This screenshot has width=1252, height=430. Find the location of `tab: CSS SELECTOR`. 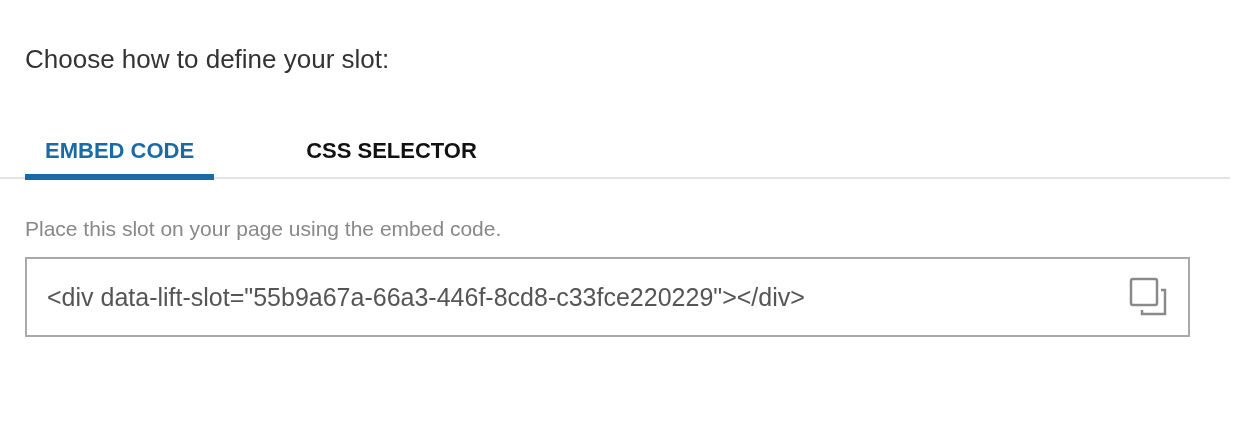

tab: CSS SELECTOR is located at coordinates (391, 153).